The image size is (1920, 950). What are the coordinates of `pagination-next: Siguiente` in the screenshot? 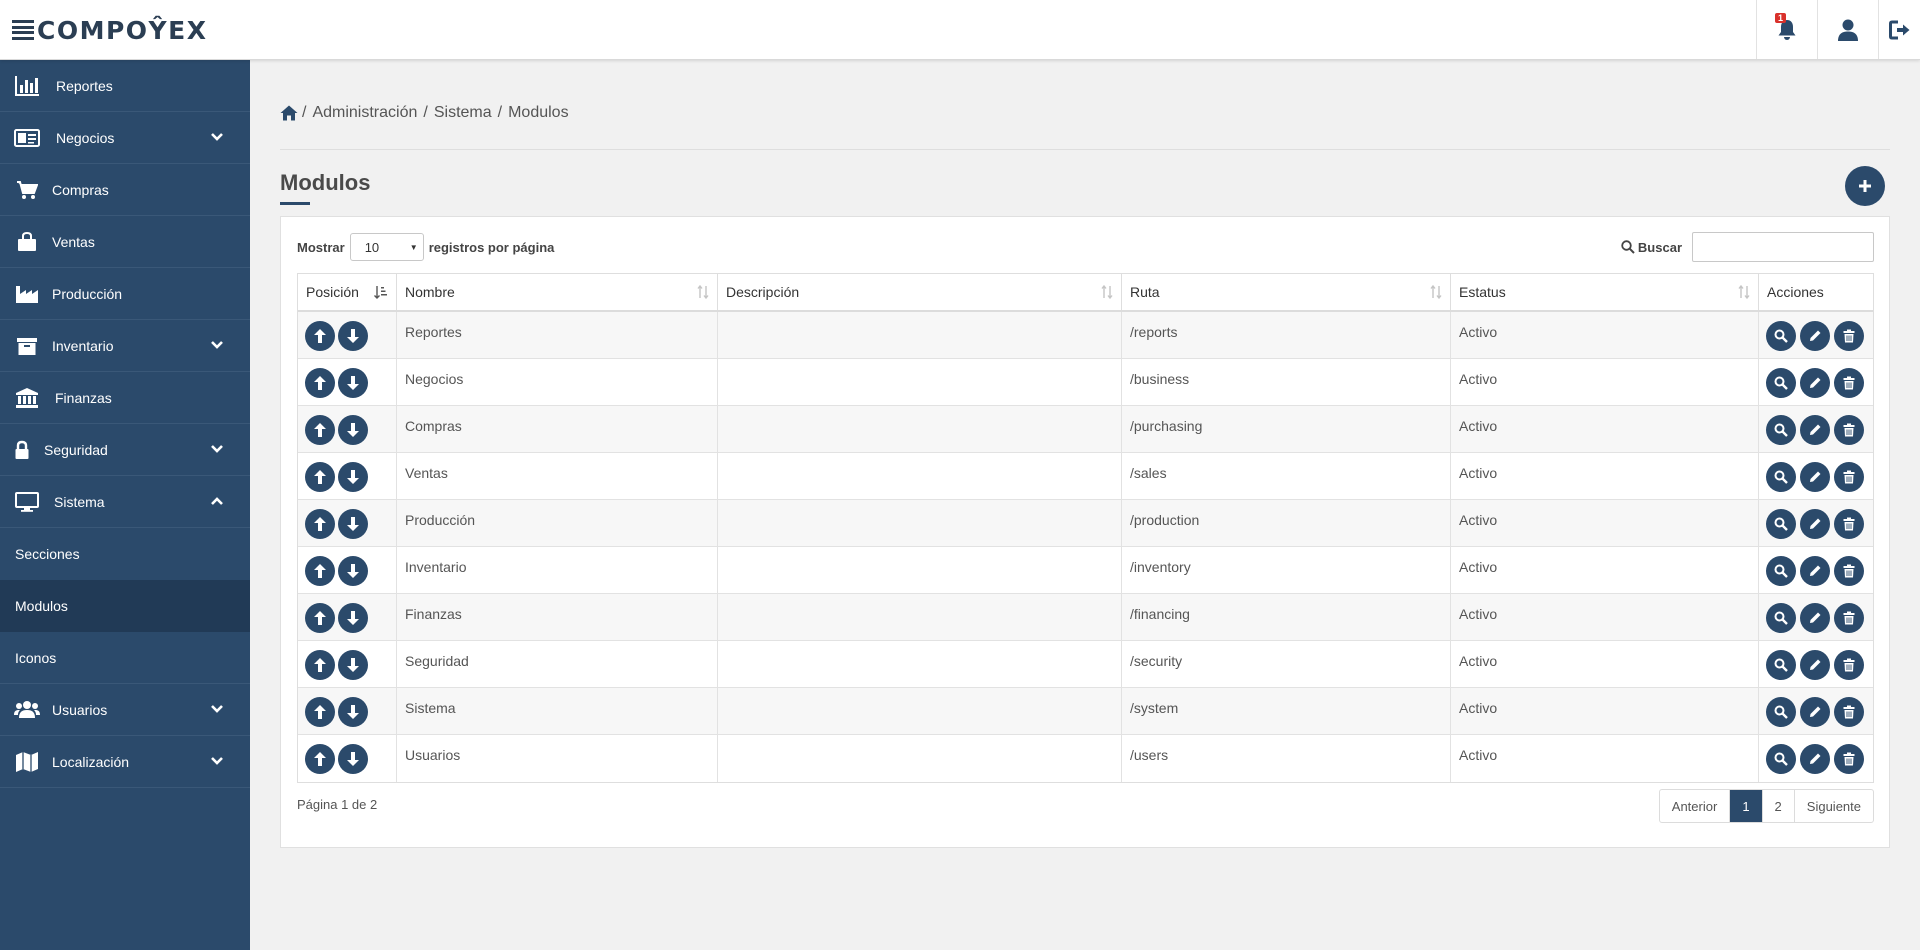 It's located at (1834, 806).